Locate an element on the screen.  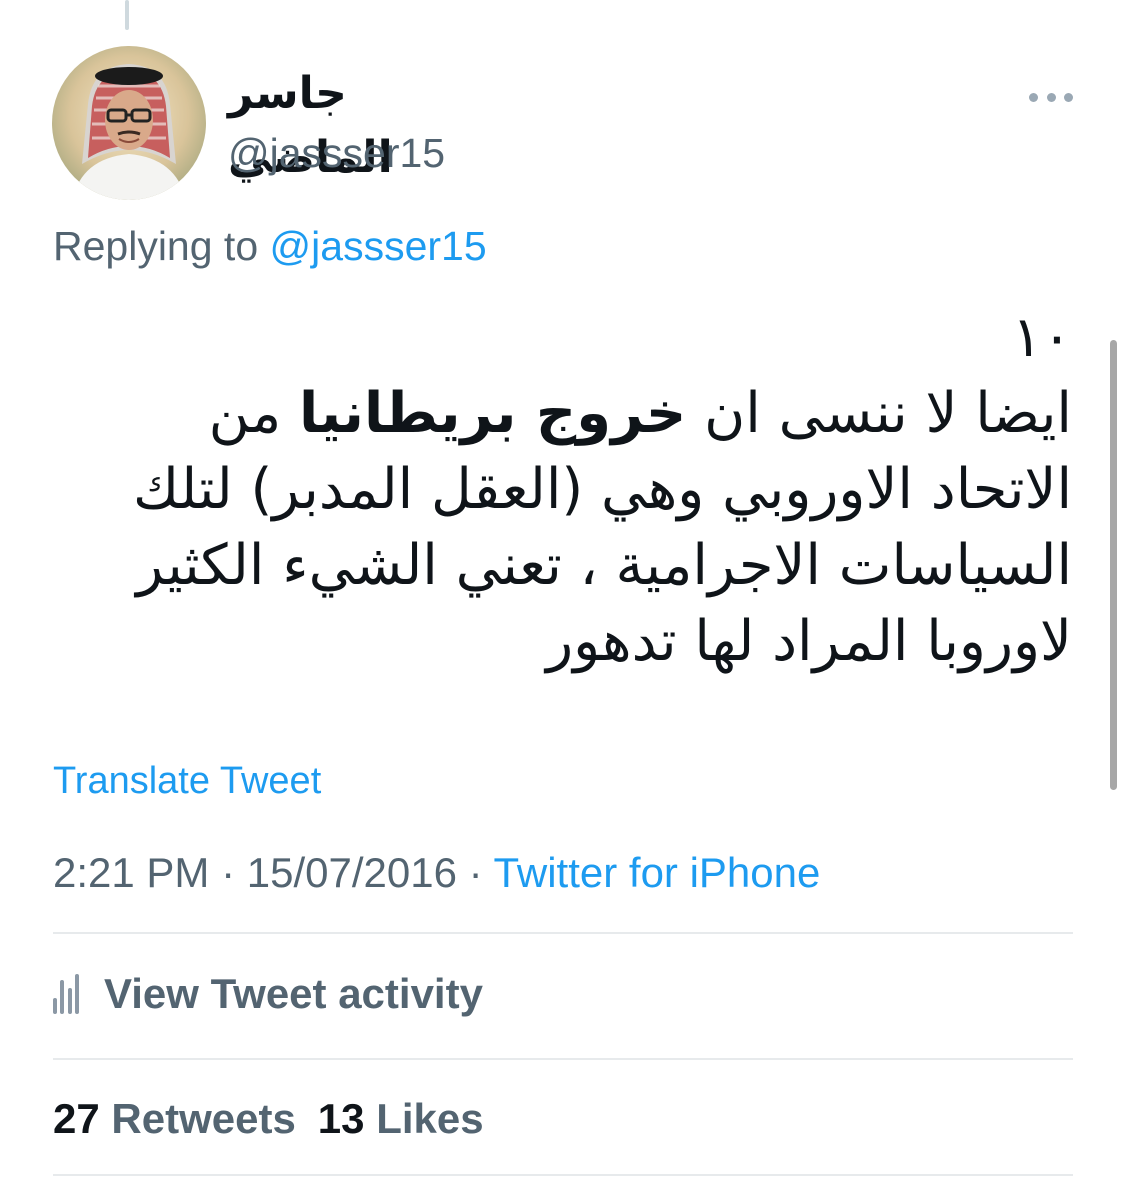
tweet-line-1: ايضا لا ننسى ان خروج بريطانيا من is located at coordinates (566, 414).